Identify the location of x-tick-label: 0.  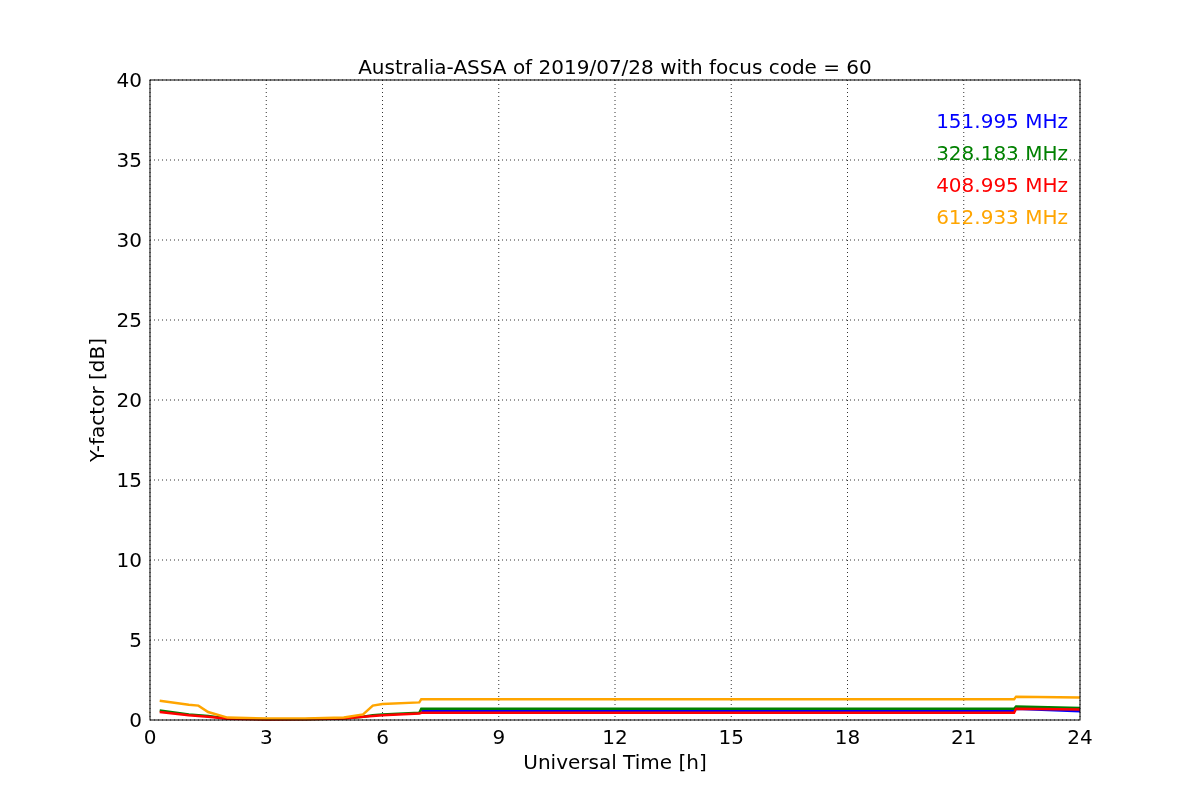
(150, 737).